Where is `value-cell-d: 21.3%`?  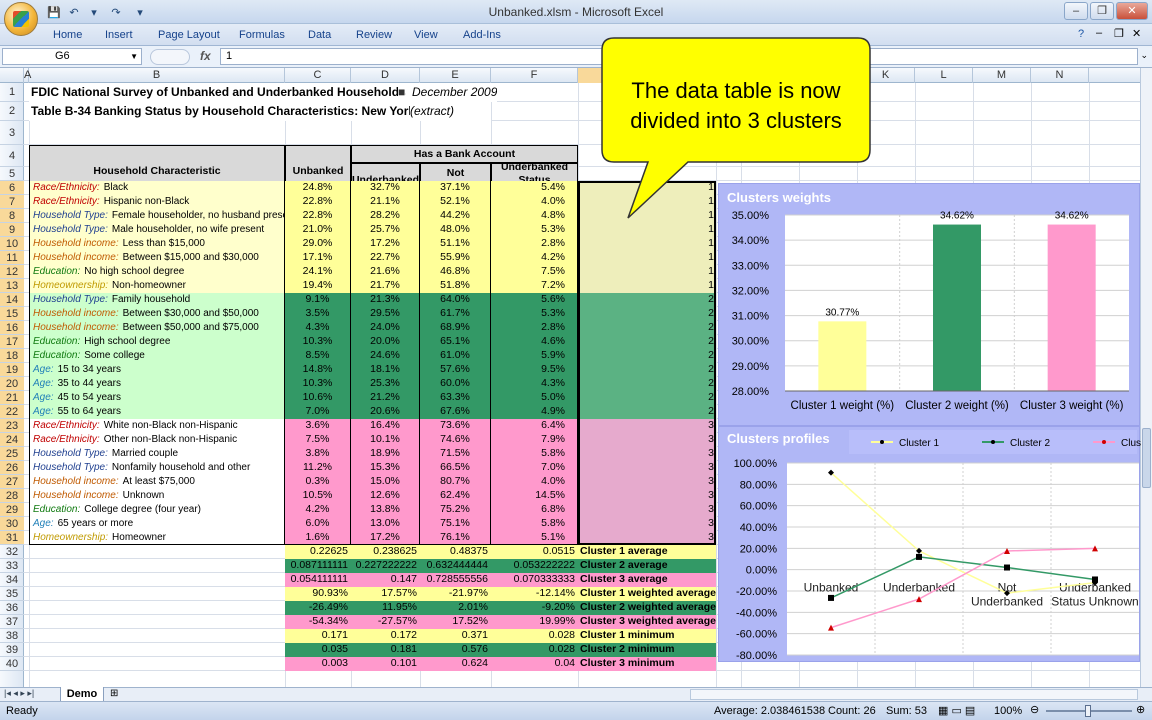 value-cell-d: 21.3% is located at coordinates (385, 300).